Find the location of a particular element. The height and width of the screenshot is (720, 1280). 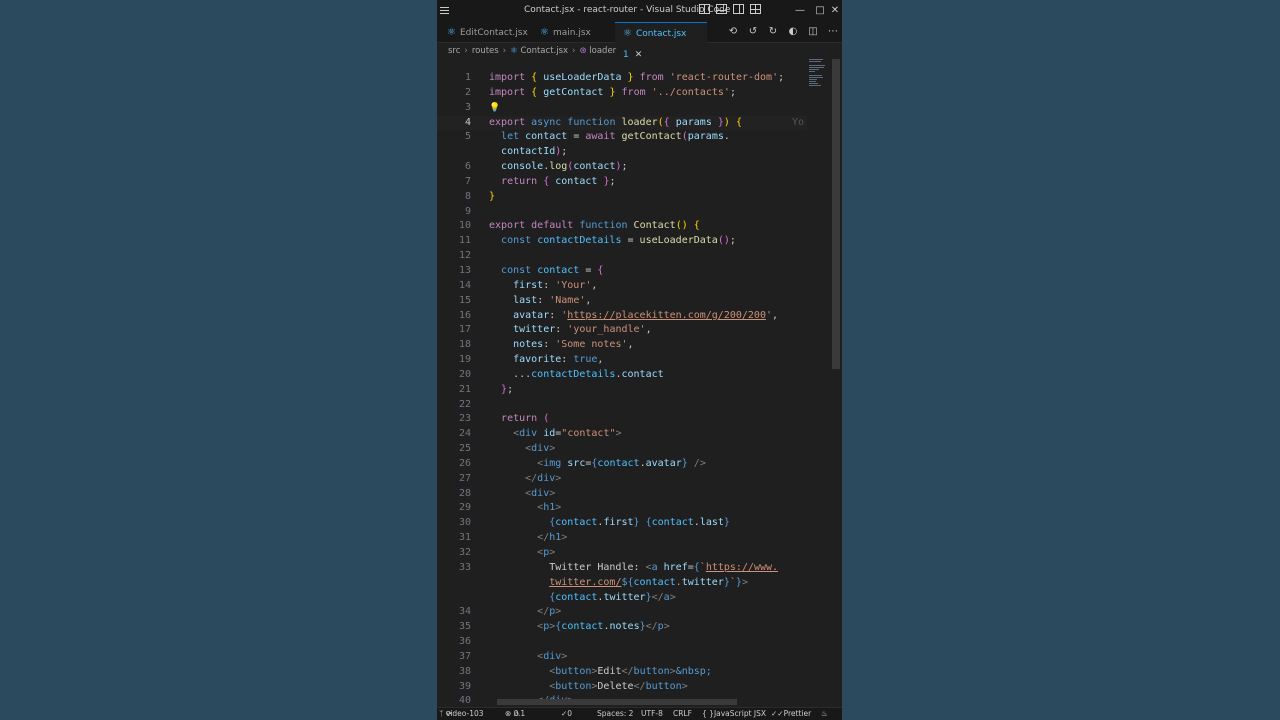

line-number: 9 is located at coordinates (467, 211).